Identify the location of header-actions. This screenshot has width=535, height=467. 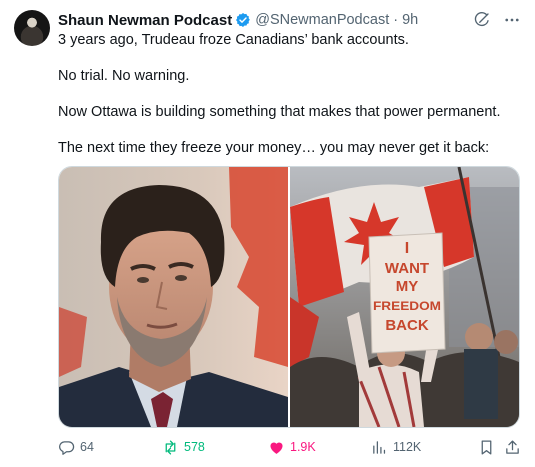
(497, 20).